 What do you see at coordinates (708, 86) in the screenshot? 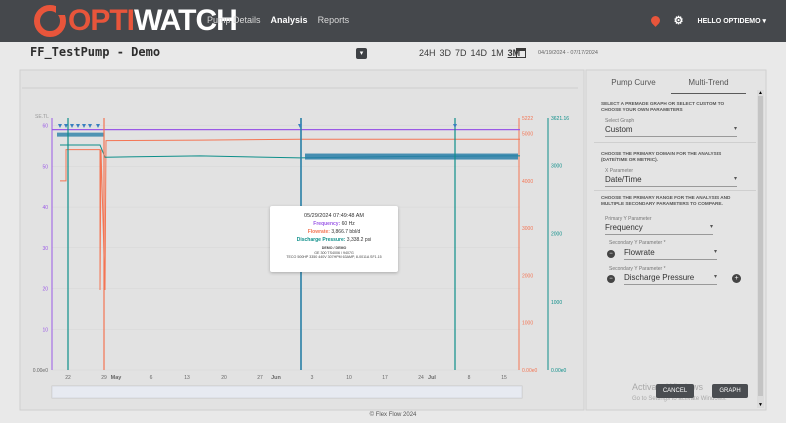
I see `tab-multi-trend: Multi-Trend` at bounding box center [708, 86].